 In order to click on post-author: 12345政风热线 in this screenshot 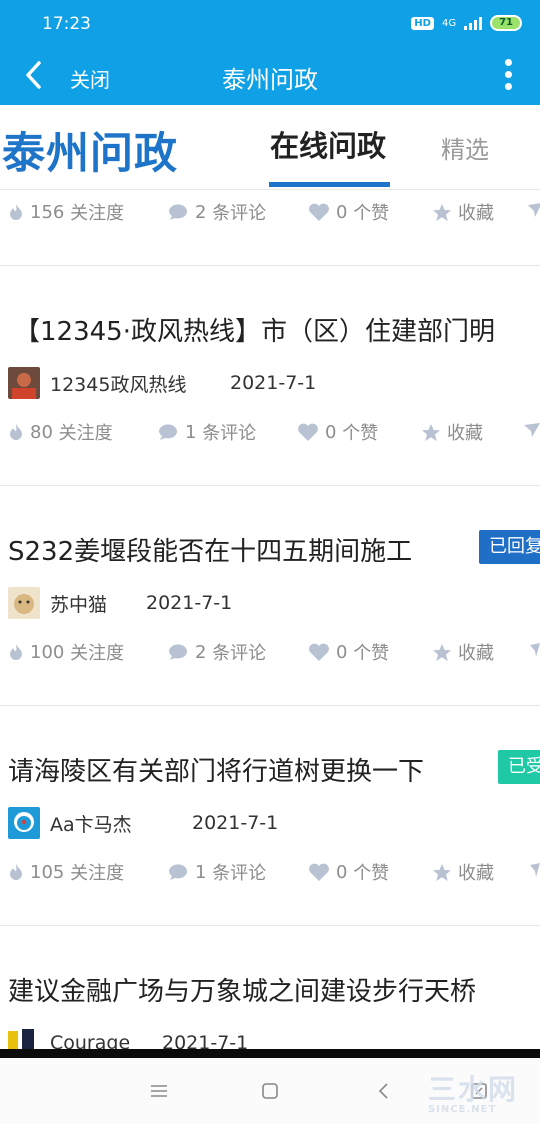, I will do `click(97, 383)`.